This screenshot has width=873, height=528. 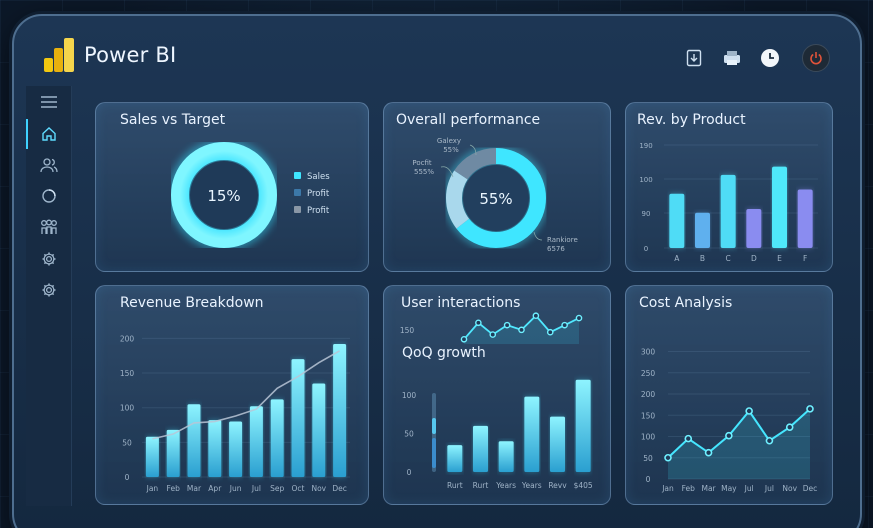 I want to click on rev-by-product-chart: 190 100 90 0 A B C D E F, so click(x=728, y=202).